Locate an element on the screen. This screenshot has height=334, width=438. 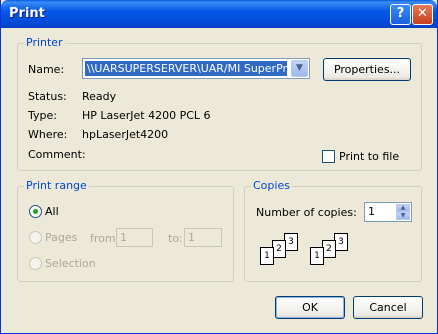
collate-icon: 3 2 1 3 2 1 is located at coordinates (305, 253).